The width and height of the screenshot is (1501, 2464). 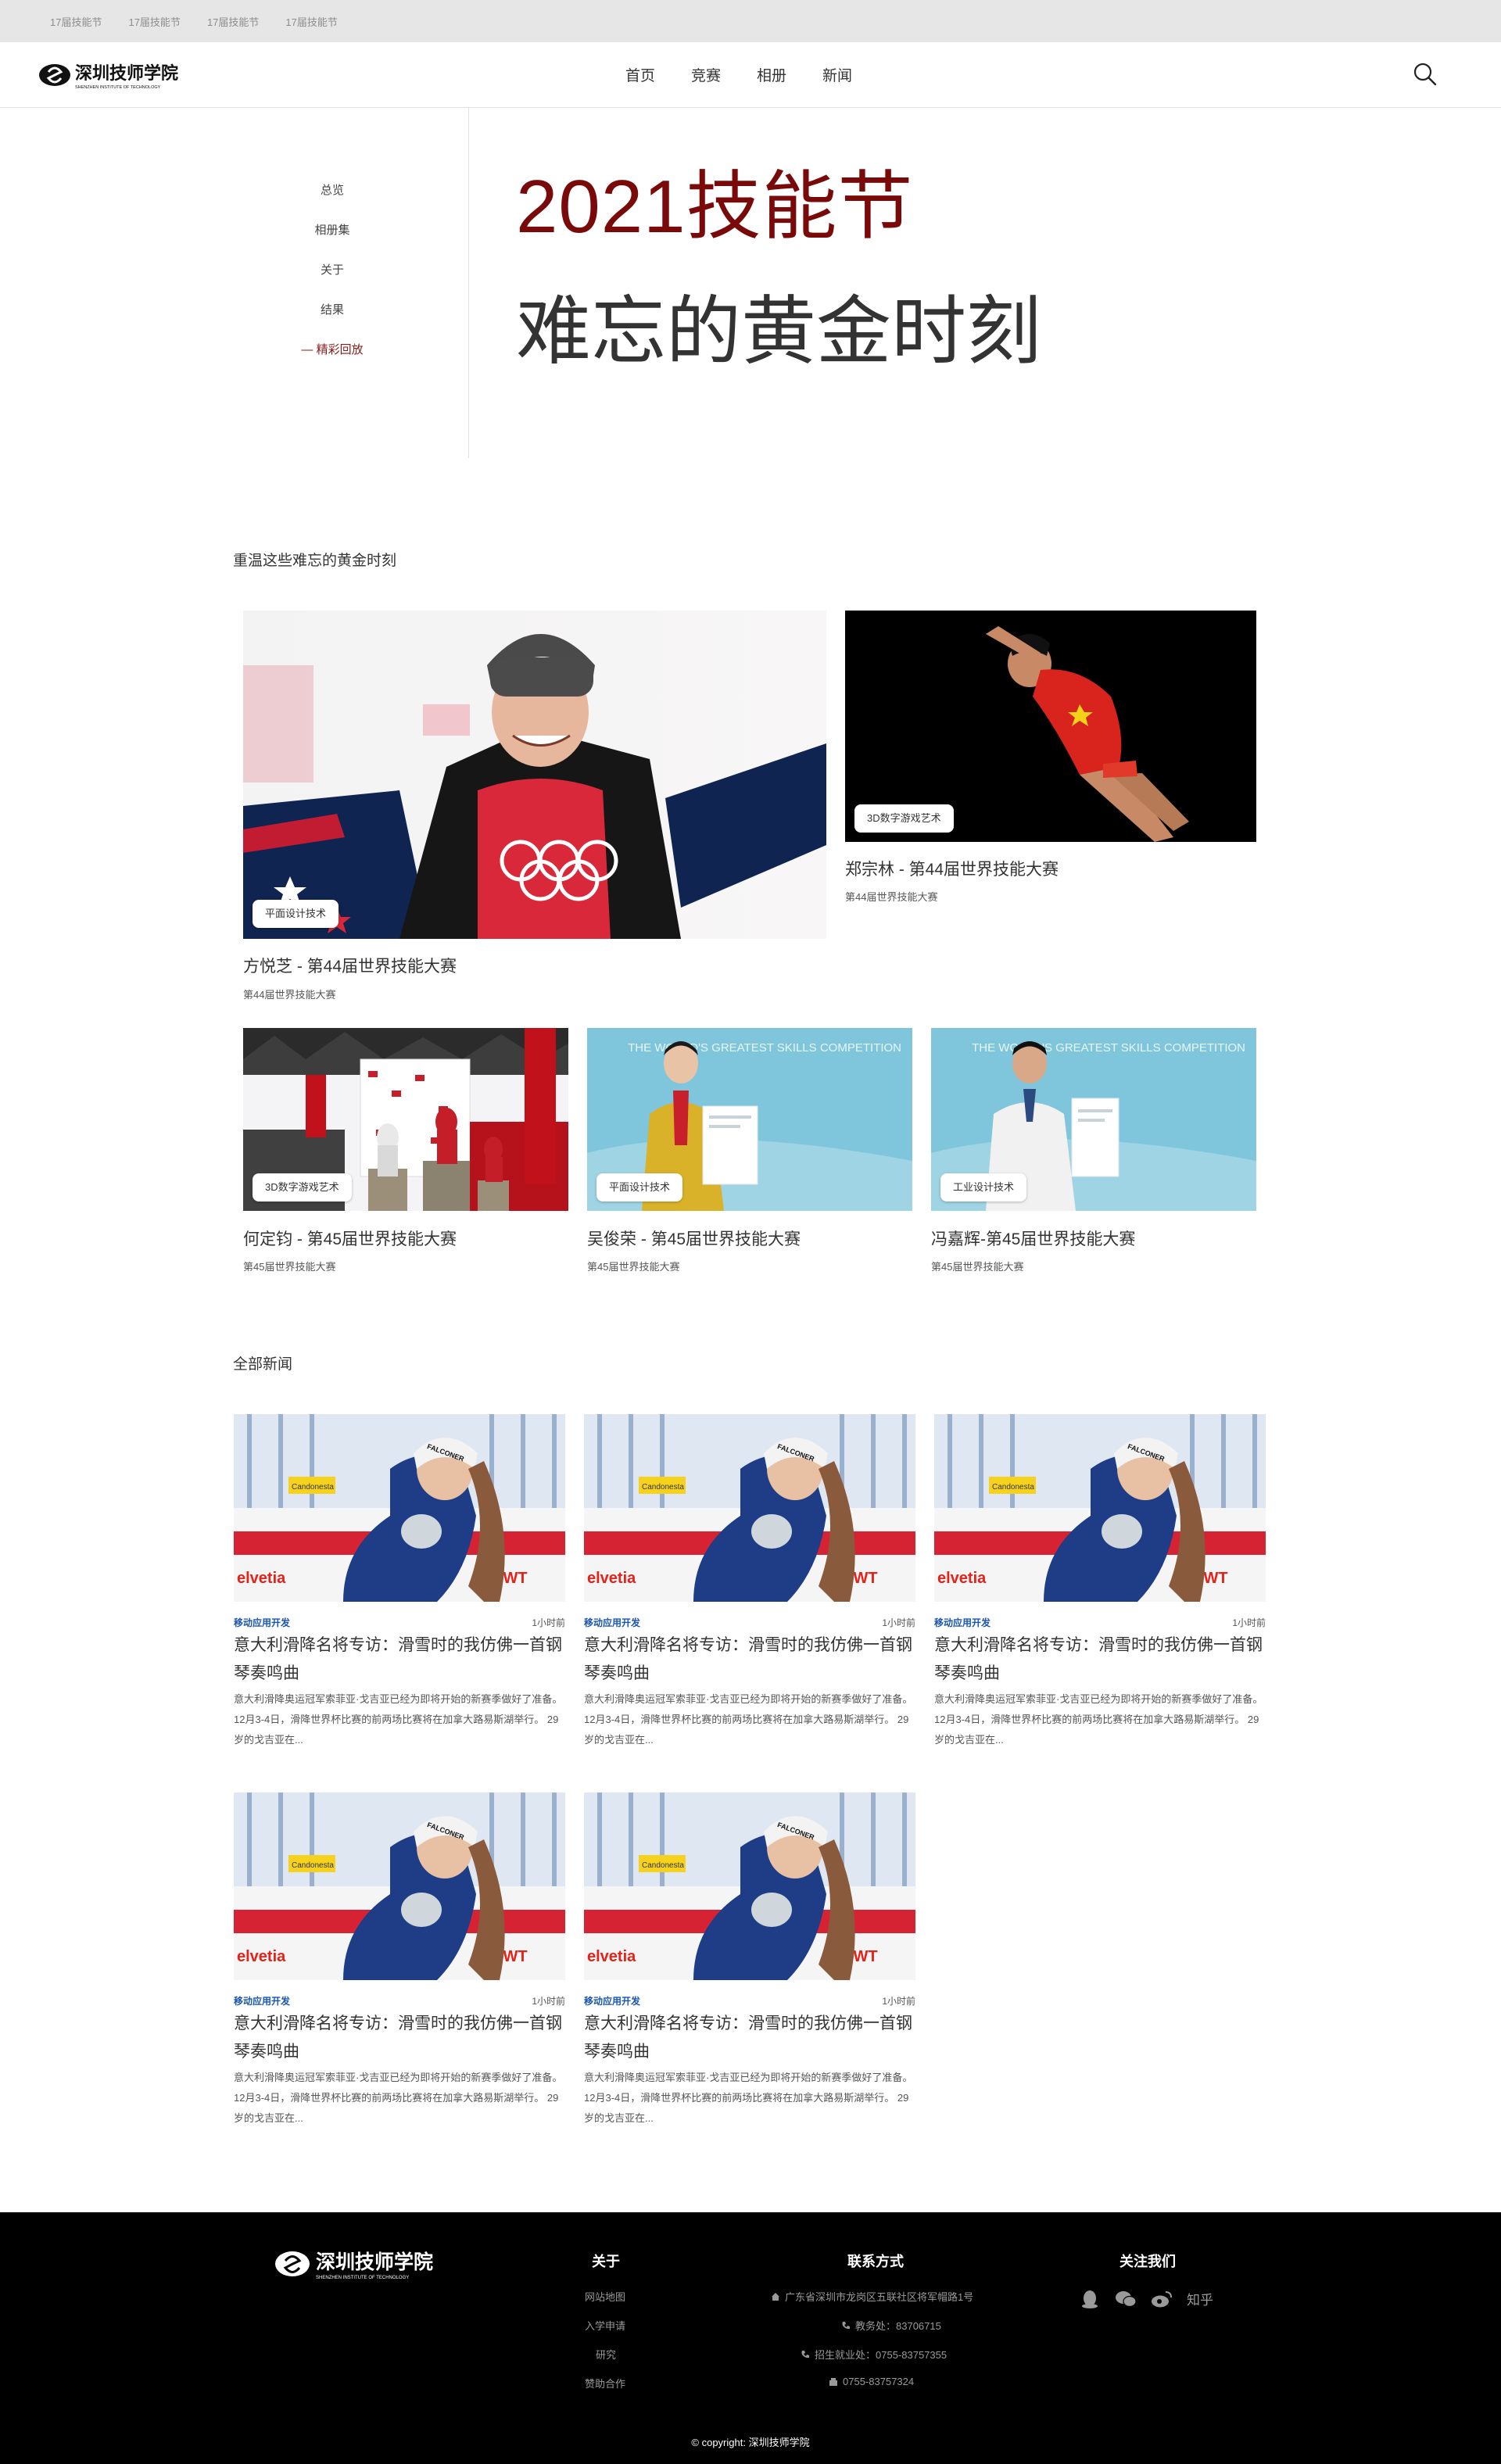 I want to click on featured-card: 平面设计技术 方悦芝 - 第44届世界技能大赛 第44届世界技能大赛, so click(x=534, y=814).